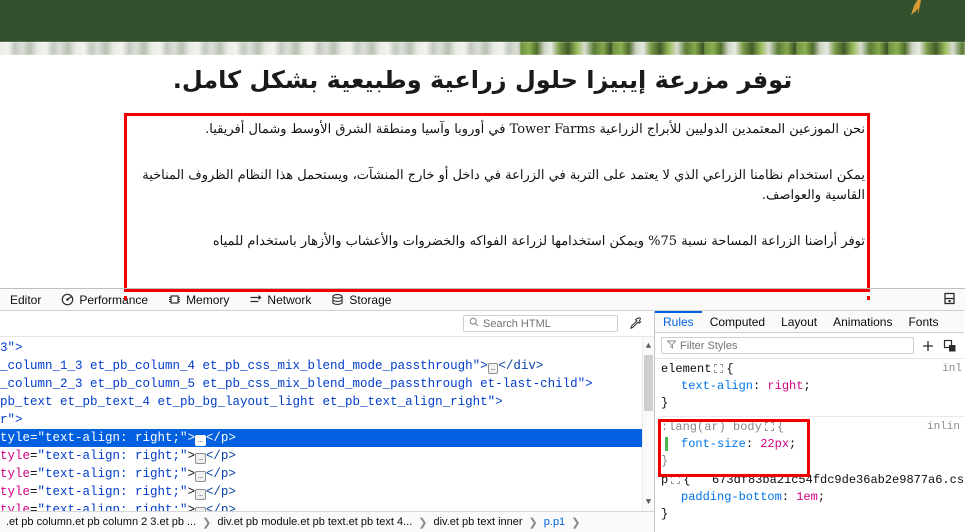 Image resolution: width=965 pixels, height=532 pixels. Describe the element at coordinates (648, 346) in the screenshot. I see `scroll-up-arrow-icon: ▲` at that location.